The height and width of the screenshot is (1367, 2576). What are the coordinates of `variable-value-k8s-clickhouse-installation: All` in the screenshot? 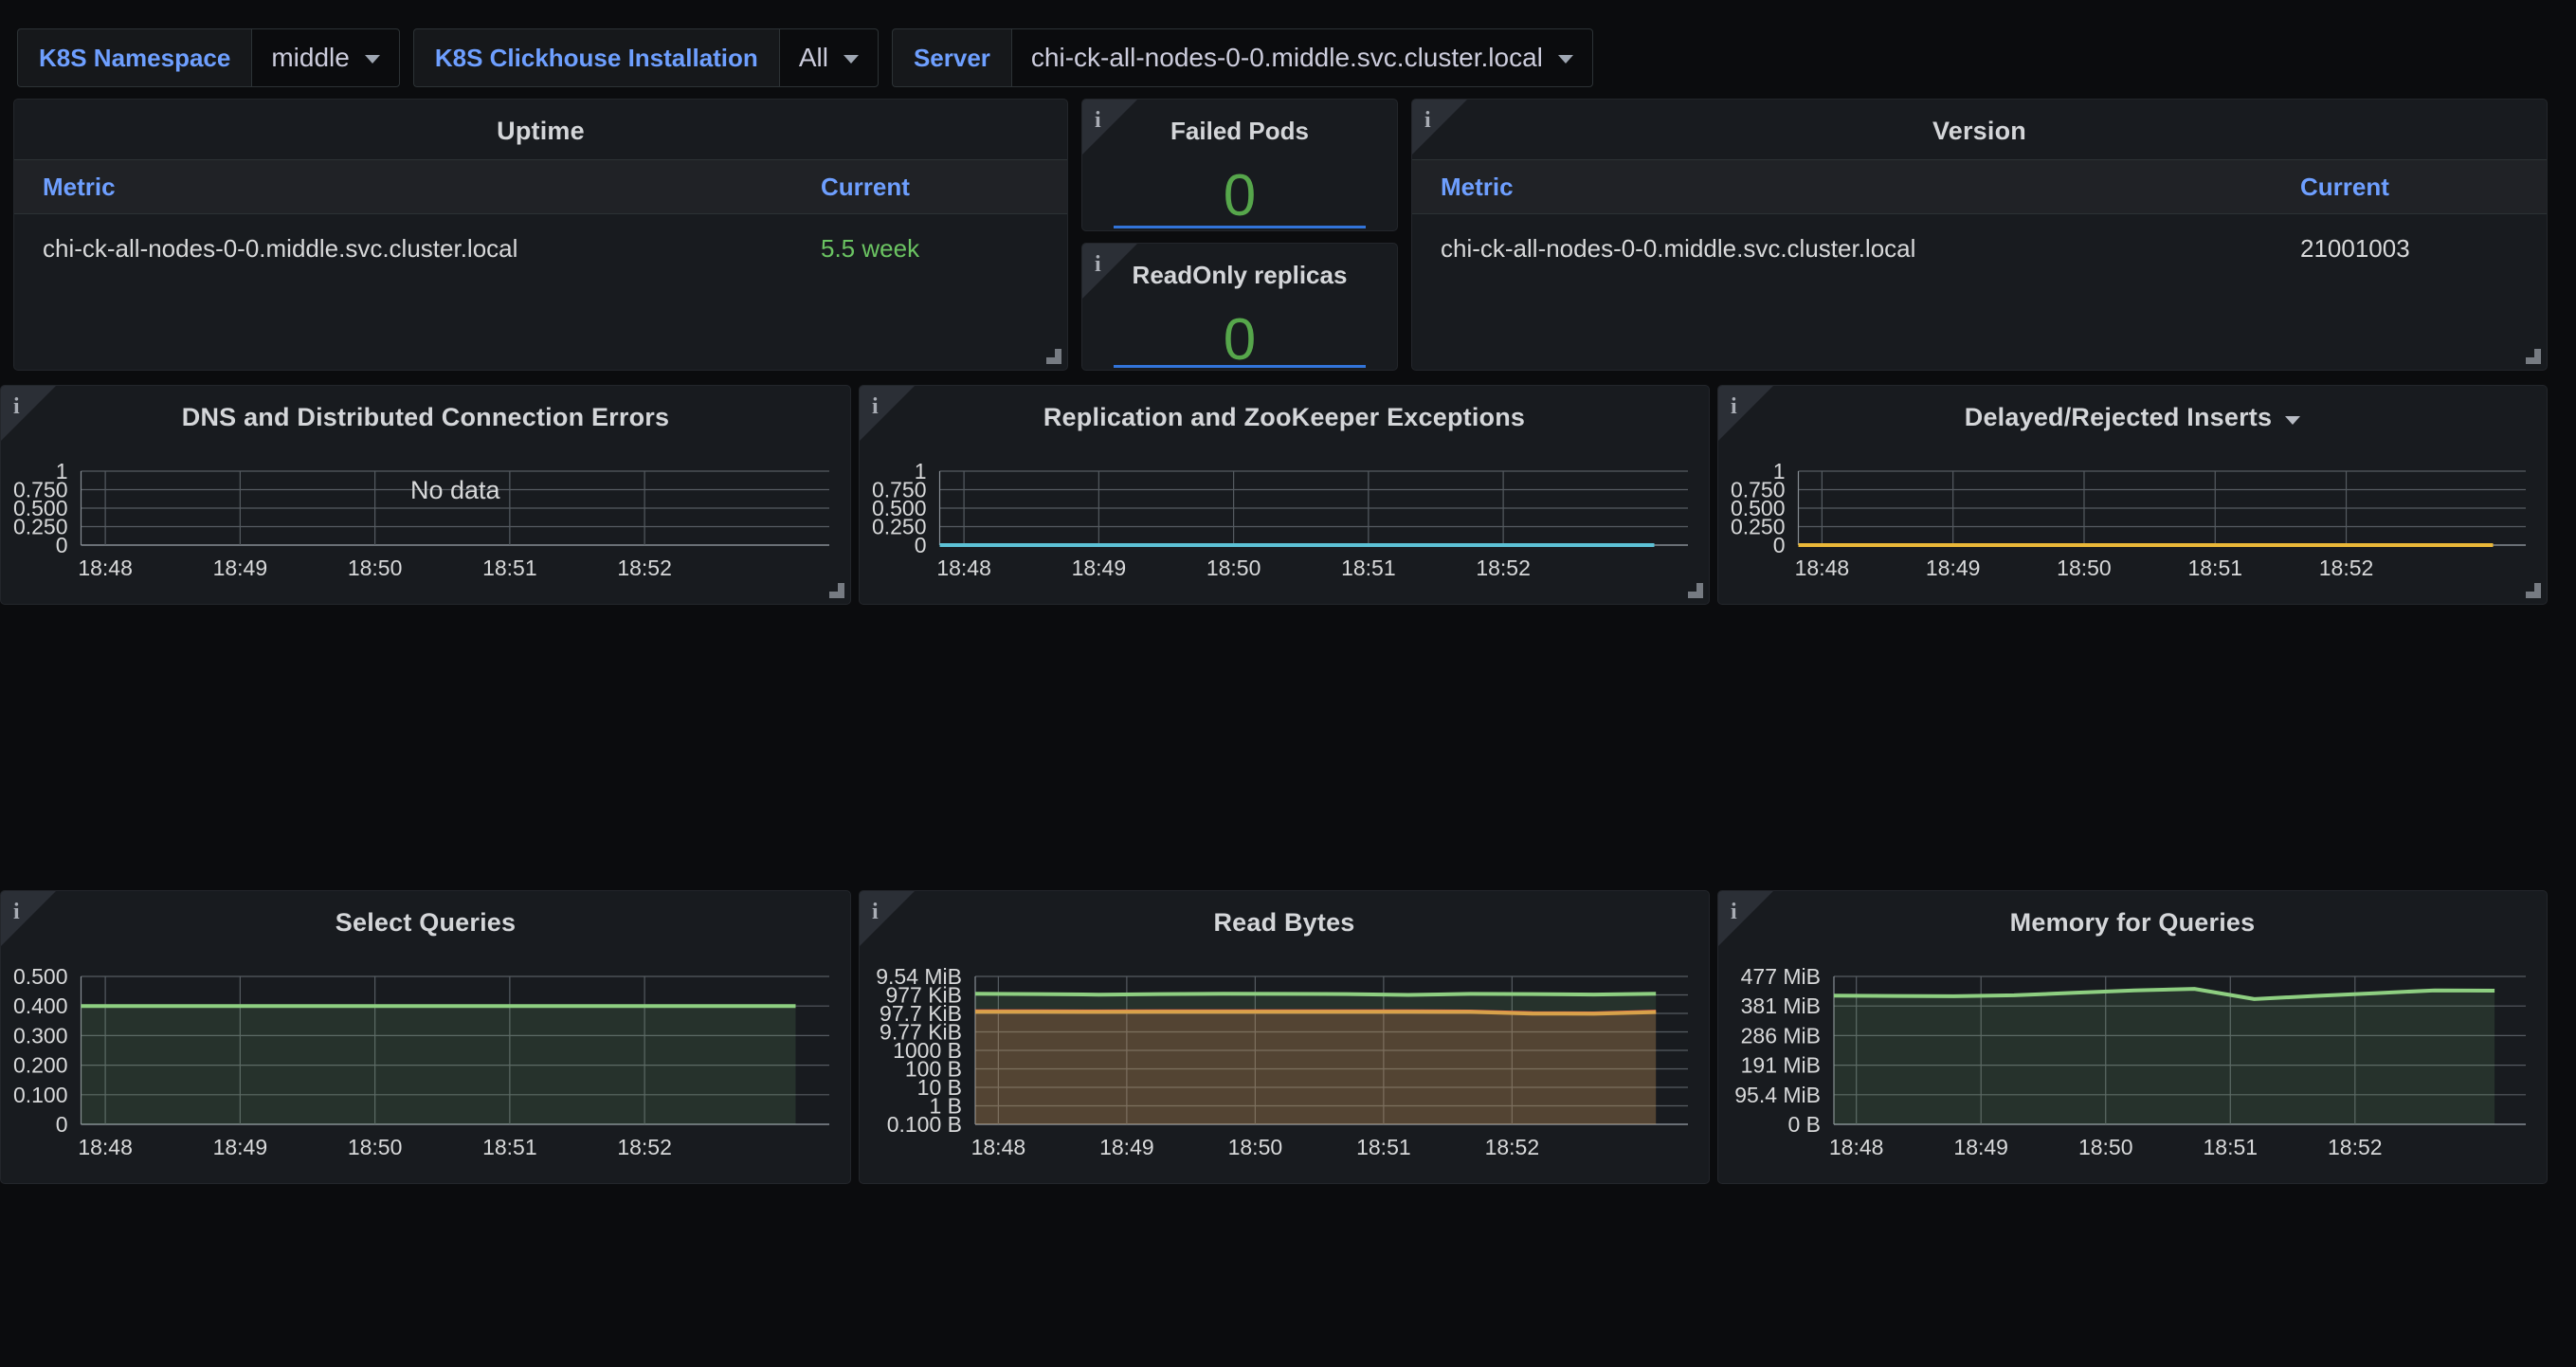 It's located at (813, 58).